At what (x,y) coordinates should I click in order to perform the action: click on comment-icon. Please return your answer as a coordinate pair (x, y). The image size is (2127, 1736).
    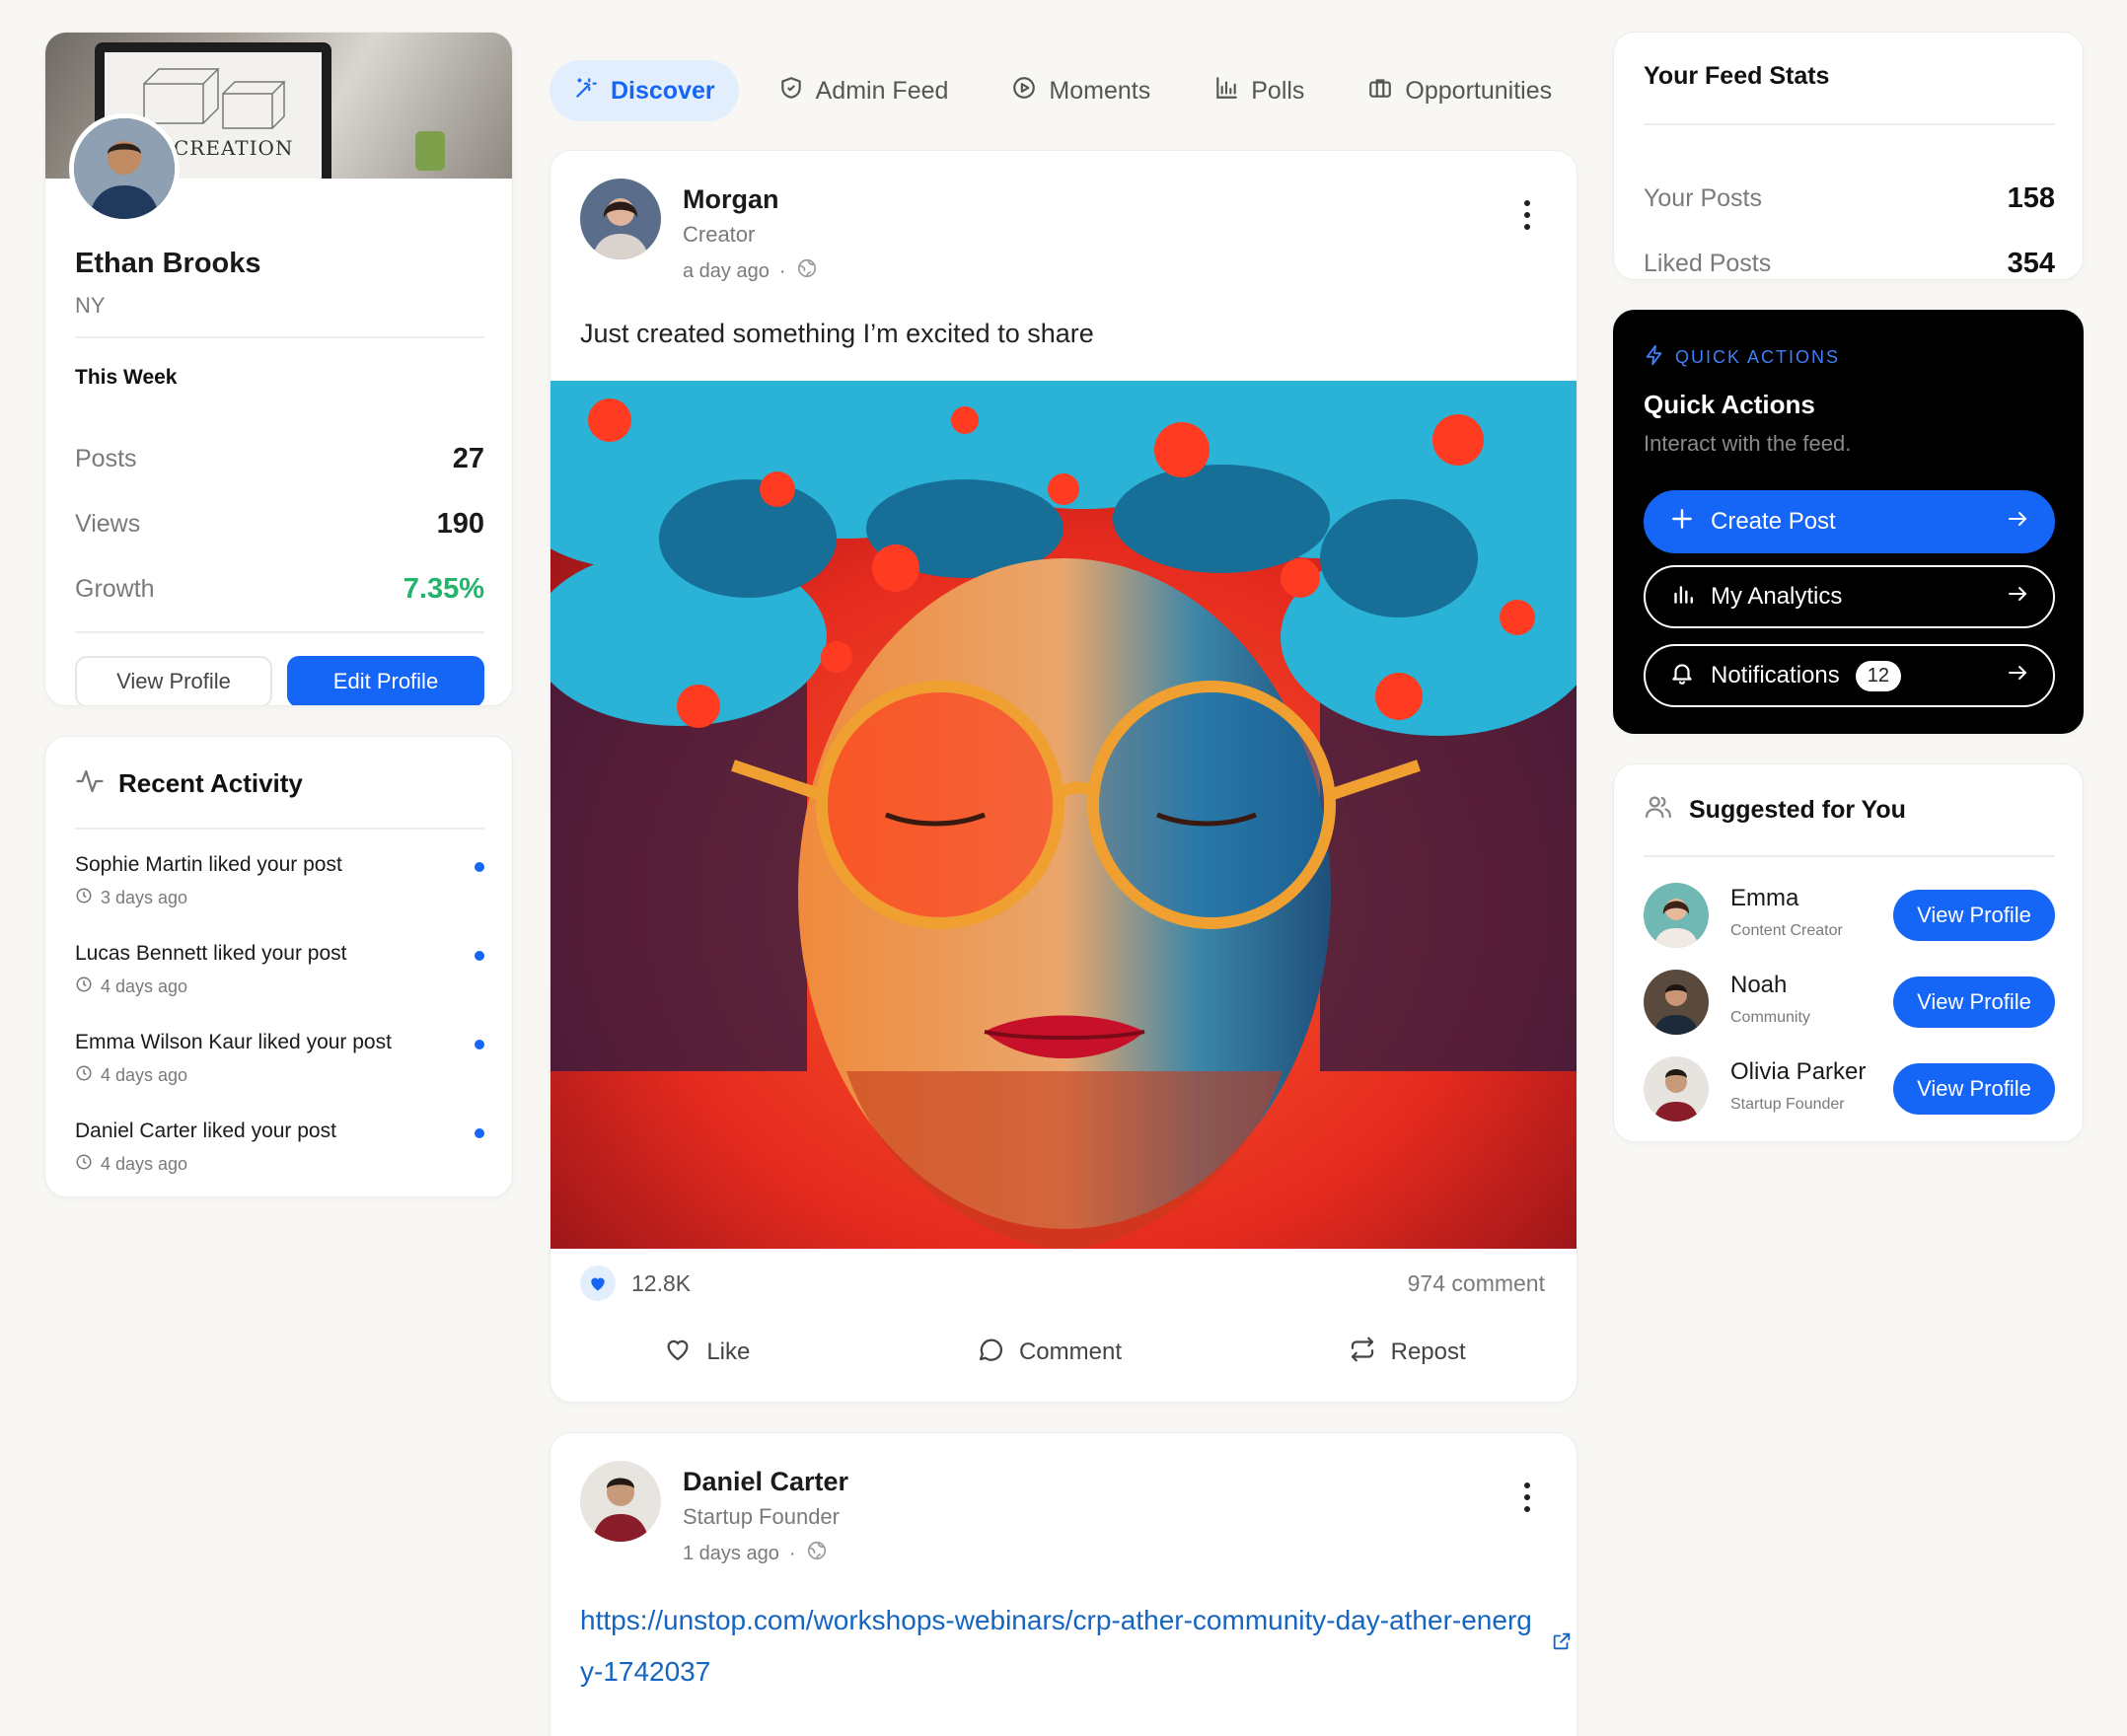
    Looking at the image, I should click on (990, 1353).